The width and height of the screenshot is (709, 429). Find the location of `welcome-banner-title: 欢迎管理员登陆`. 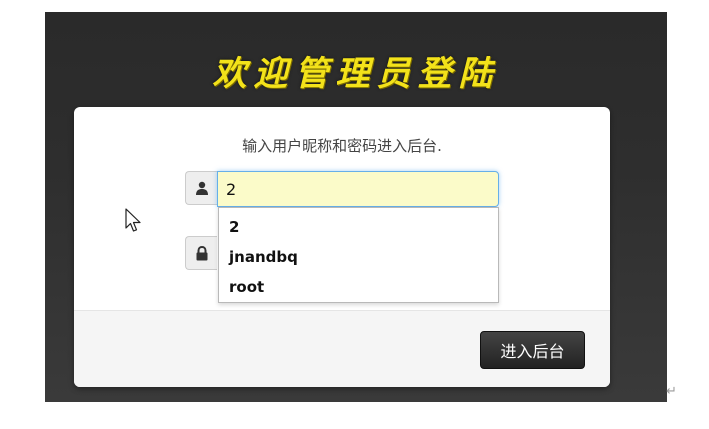

welcome-banner-title: 欢迎管理员登陆 is located at coordinates (356, 74).